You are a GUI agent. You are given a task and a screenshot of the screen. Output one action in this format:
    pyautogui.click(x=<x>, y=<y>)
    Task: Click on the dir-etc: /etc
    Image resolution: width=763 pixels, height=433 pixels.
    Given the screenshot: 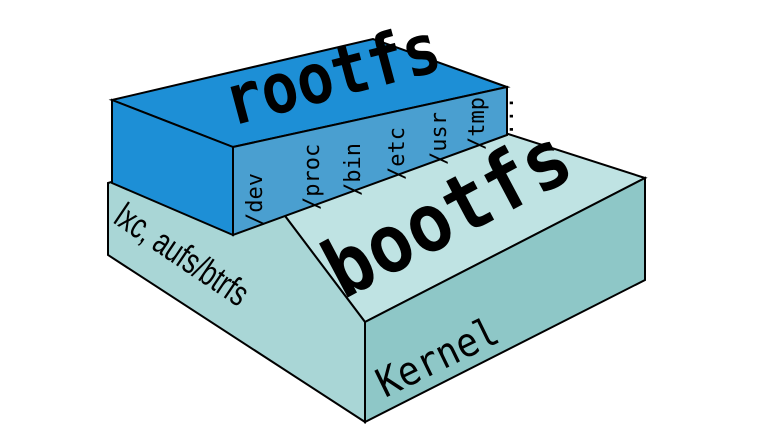 What is the action you would take?
    pyautogui.click(x=397, y=153)
    